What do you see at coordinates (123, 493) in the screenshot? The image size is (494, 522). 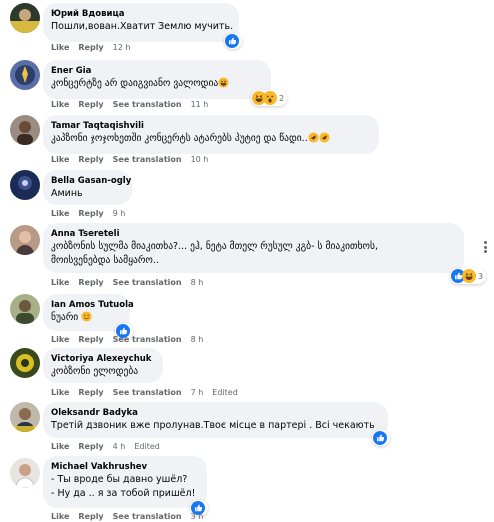 I see `comment-text-line: - Ну да .. я за тобой пришёл!` at bounding box center [123, 493].